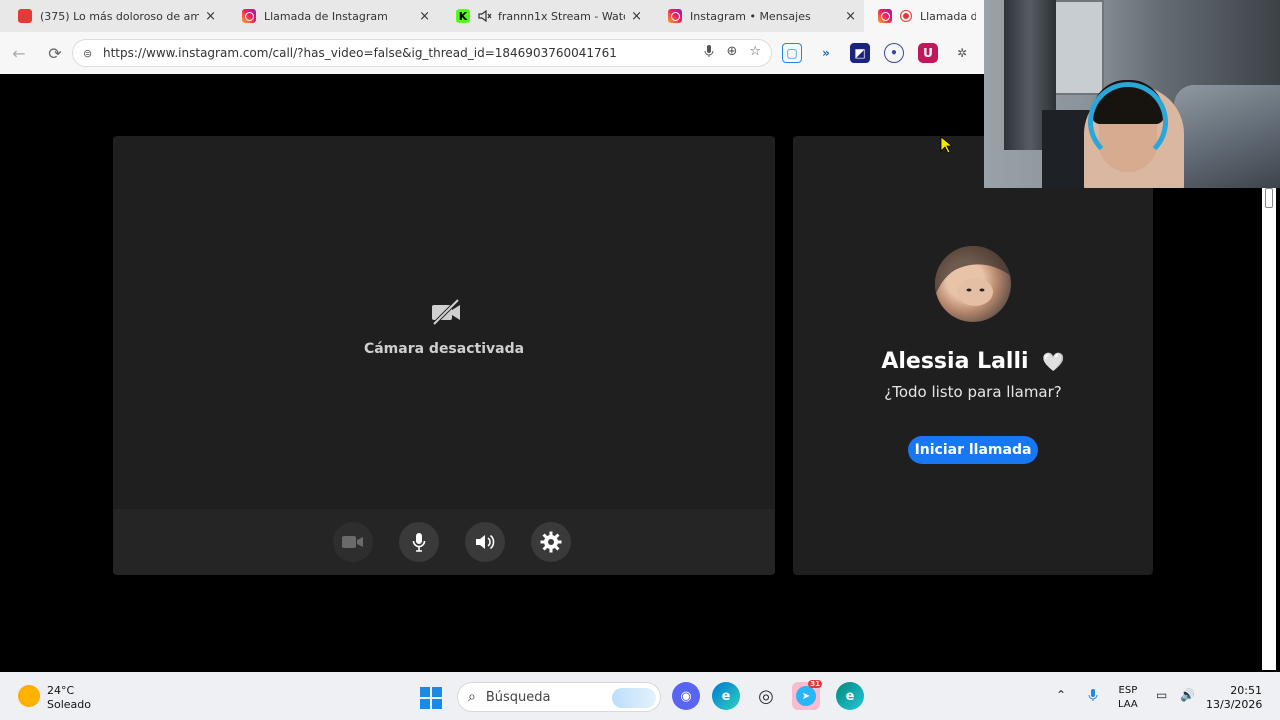 This screenshot has width=1280, height=720. What do you see at coordinates (946, 145) in the screenshot?
I see `mouse-cursor-icon` at bounding box center [946, 145].